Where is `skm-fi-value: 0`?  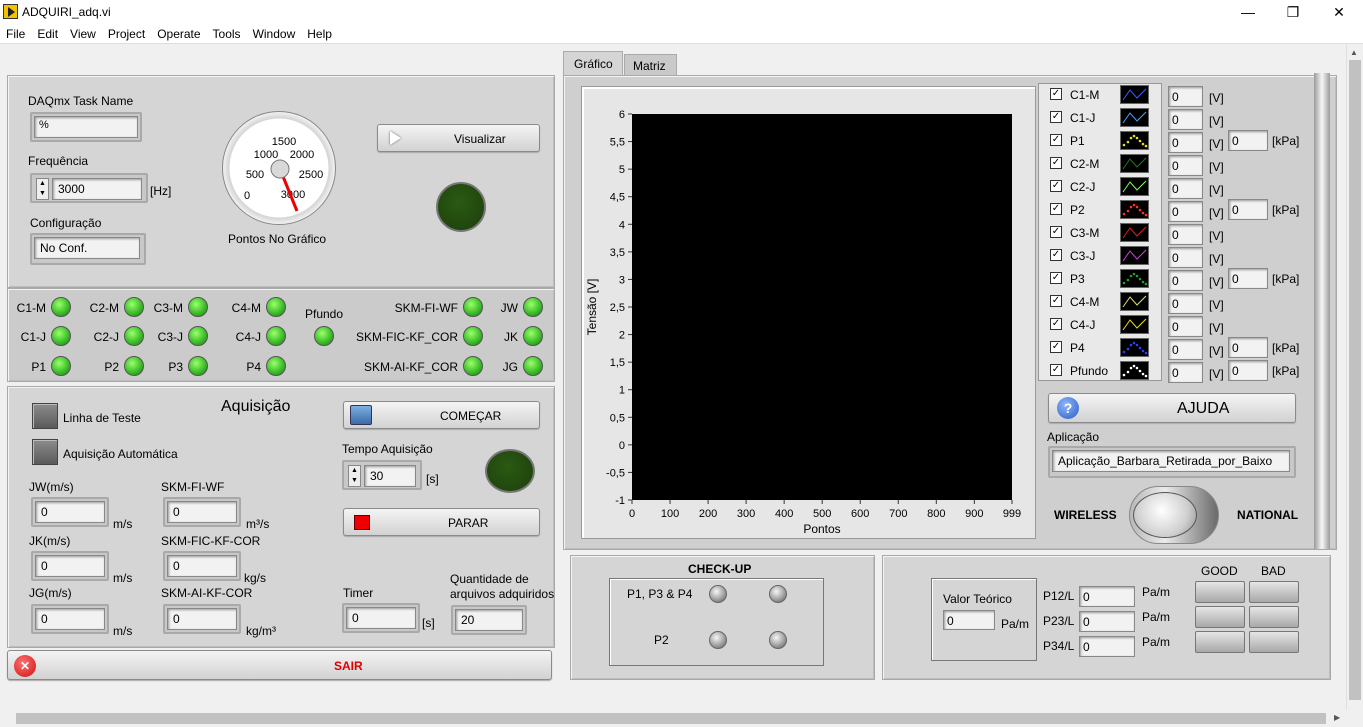 skm-fi-value: 0 is located at coordinates (202, 512).